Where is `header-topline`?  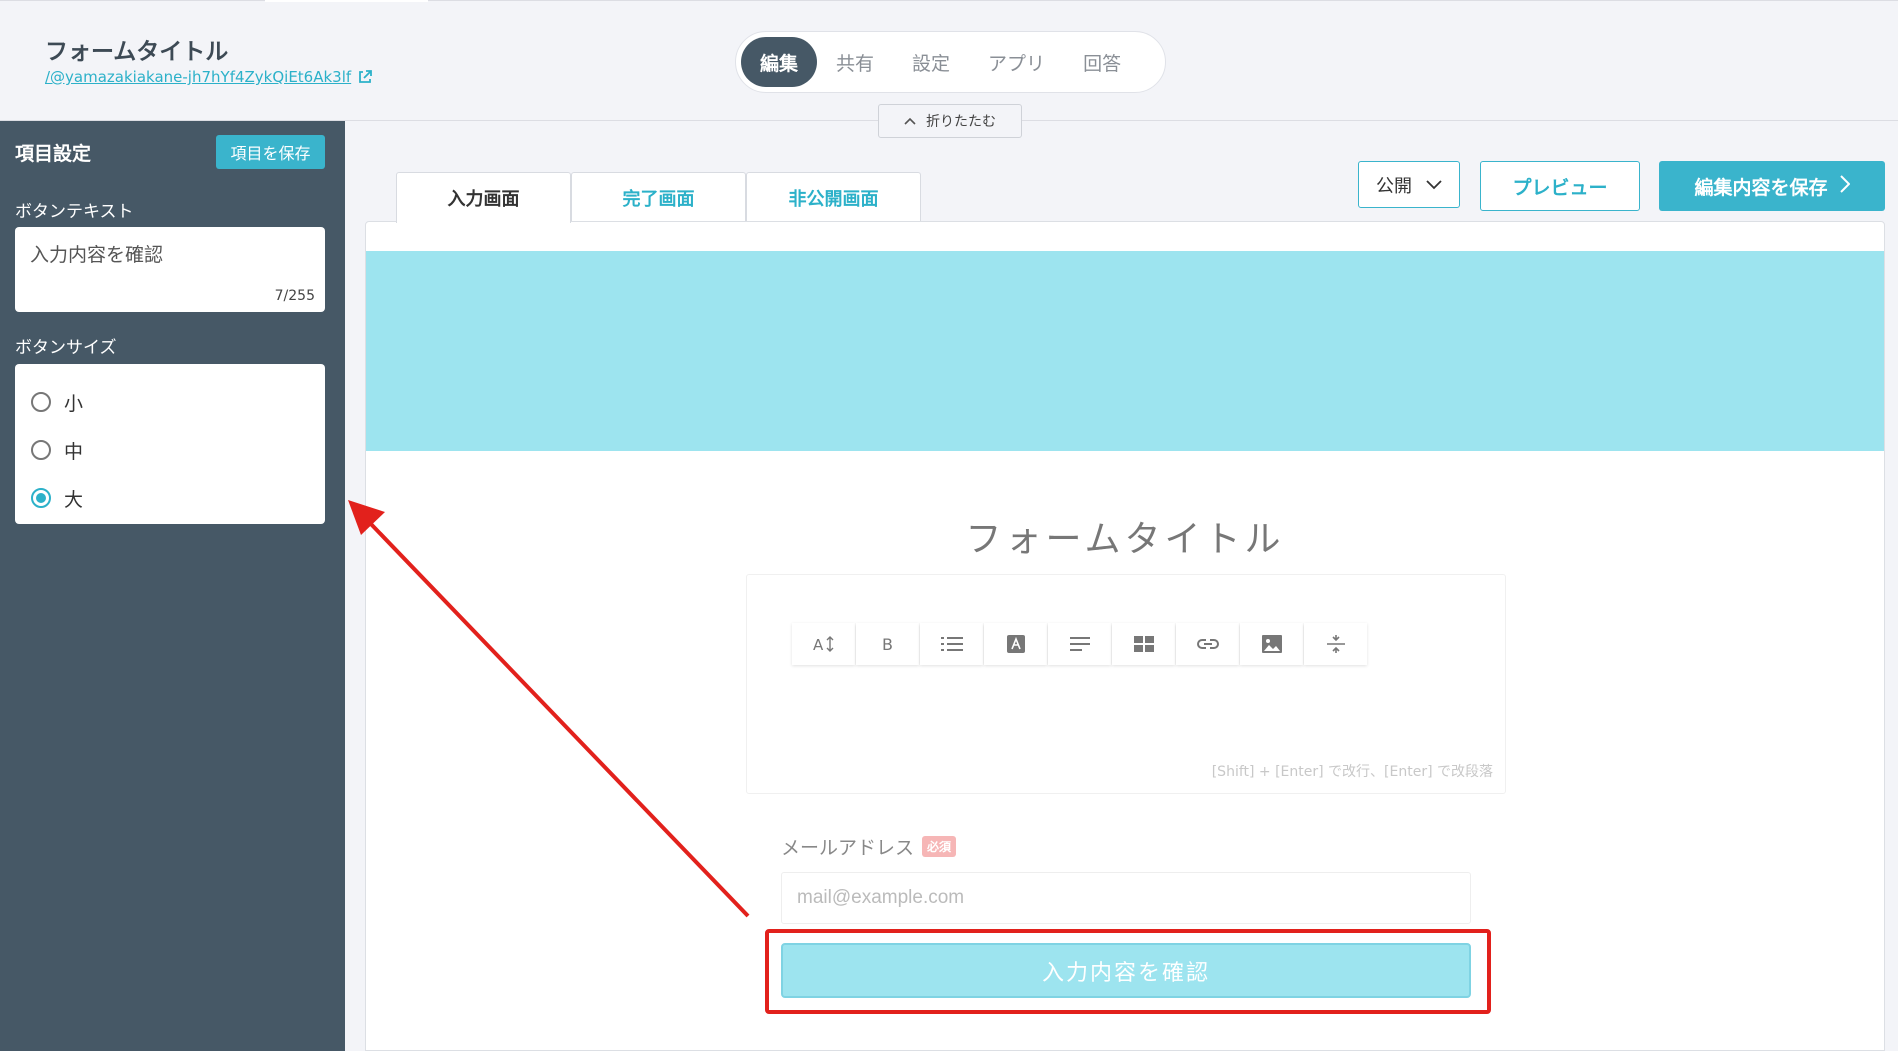 header-topline is located at coordinates (346, 1).